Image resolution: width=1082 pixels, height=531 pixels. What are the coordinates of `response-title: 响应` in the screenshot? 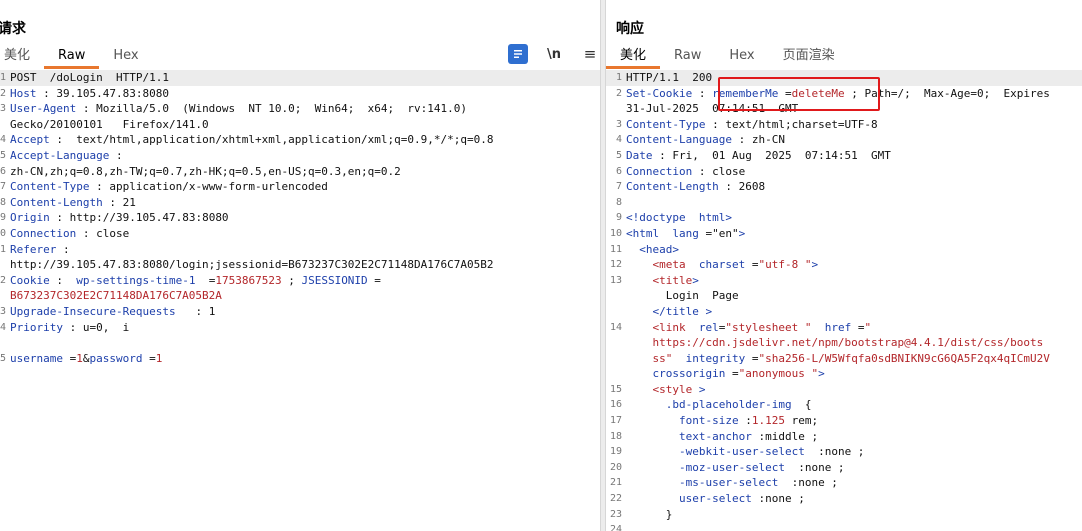 It's located at (630, 29).